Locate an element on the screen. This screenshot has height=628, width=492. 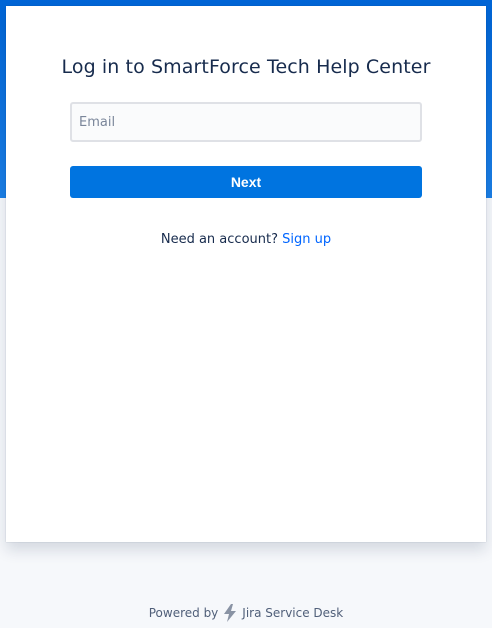
bolt-icon is located at coordinates (230, 613).